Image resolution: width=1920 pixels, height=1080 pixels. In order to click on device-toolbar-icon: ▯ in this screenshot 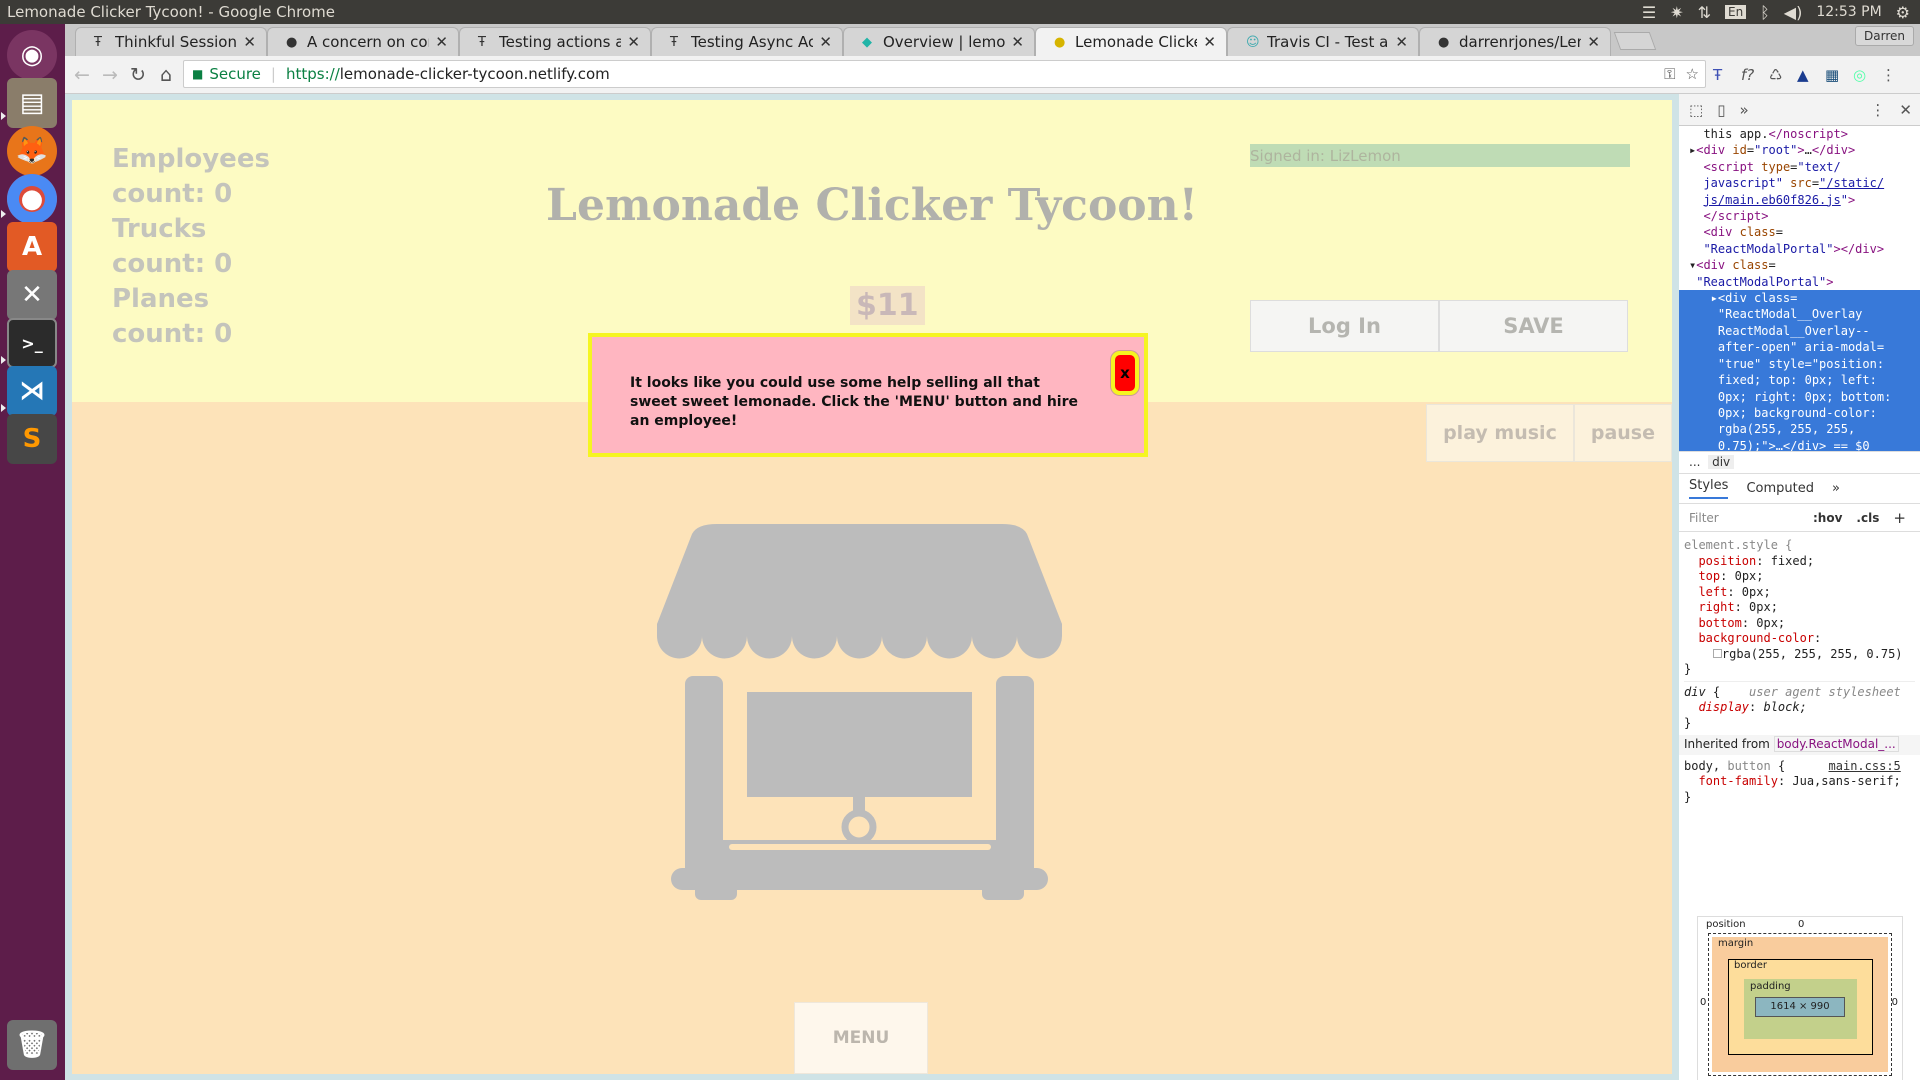, I will do `click(1721, 110)`.